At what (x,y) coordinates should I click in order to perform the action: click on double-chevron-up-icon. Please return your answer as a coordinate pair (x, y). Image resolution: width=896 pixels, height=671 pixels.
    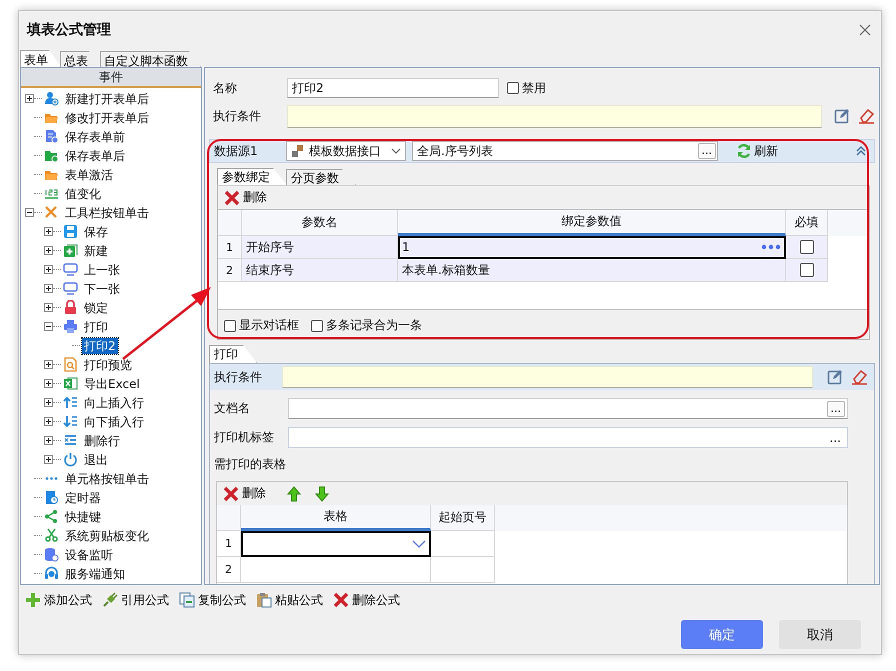
    Looking at the image, I should click on (861, 151).